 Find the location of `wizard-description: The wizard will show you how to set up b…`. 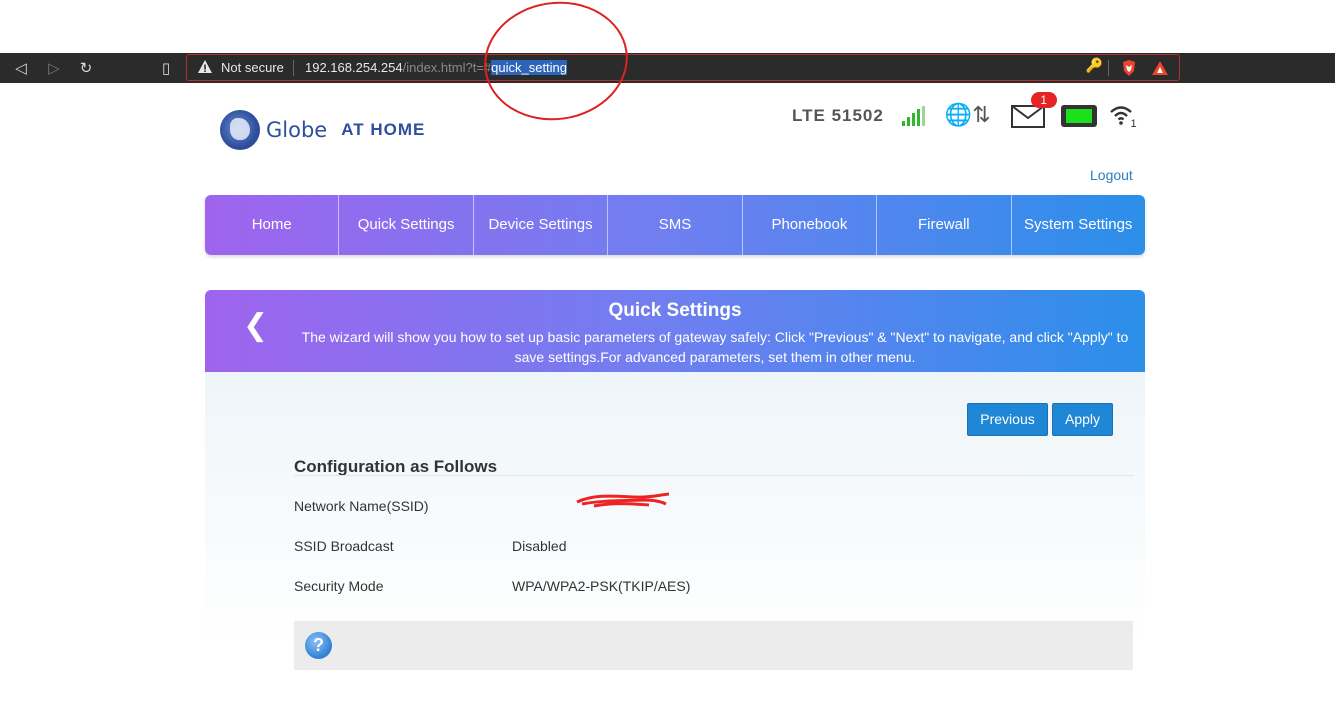

wizard-description: The wizard will show you how to set up b… is located at coordinates (715, 347).